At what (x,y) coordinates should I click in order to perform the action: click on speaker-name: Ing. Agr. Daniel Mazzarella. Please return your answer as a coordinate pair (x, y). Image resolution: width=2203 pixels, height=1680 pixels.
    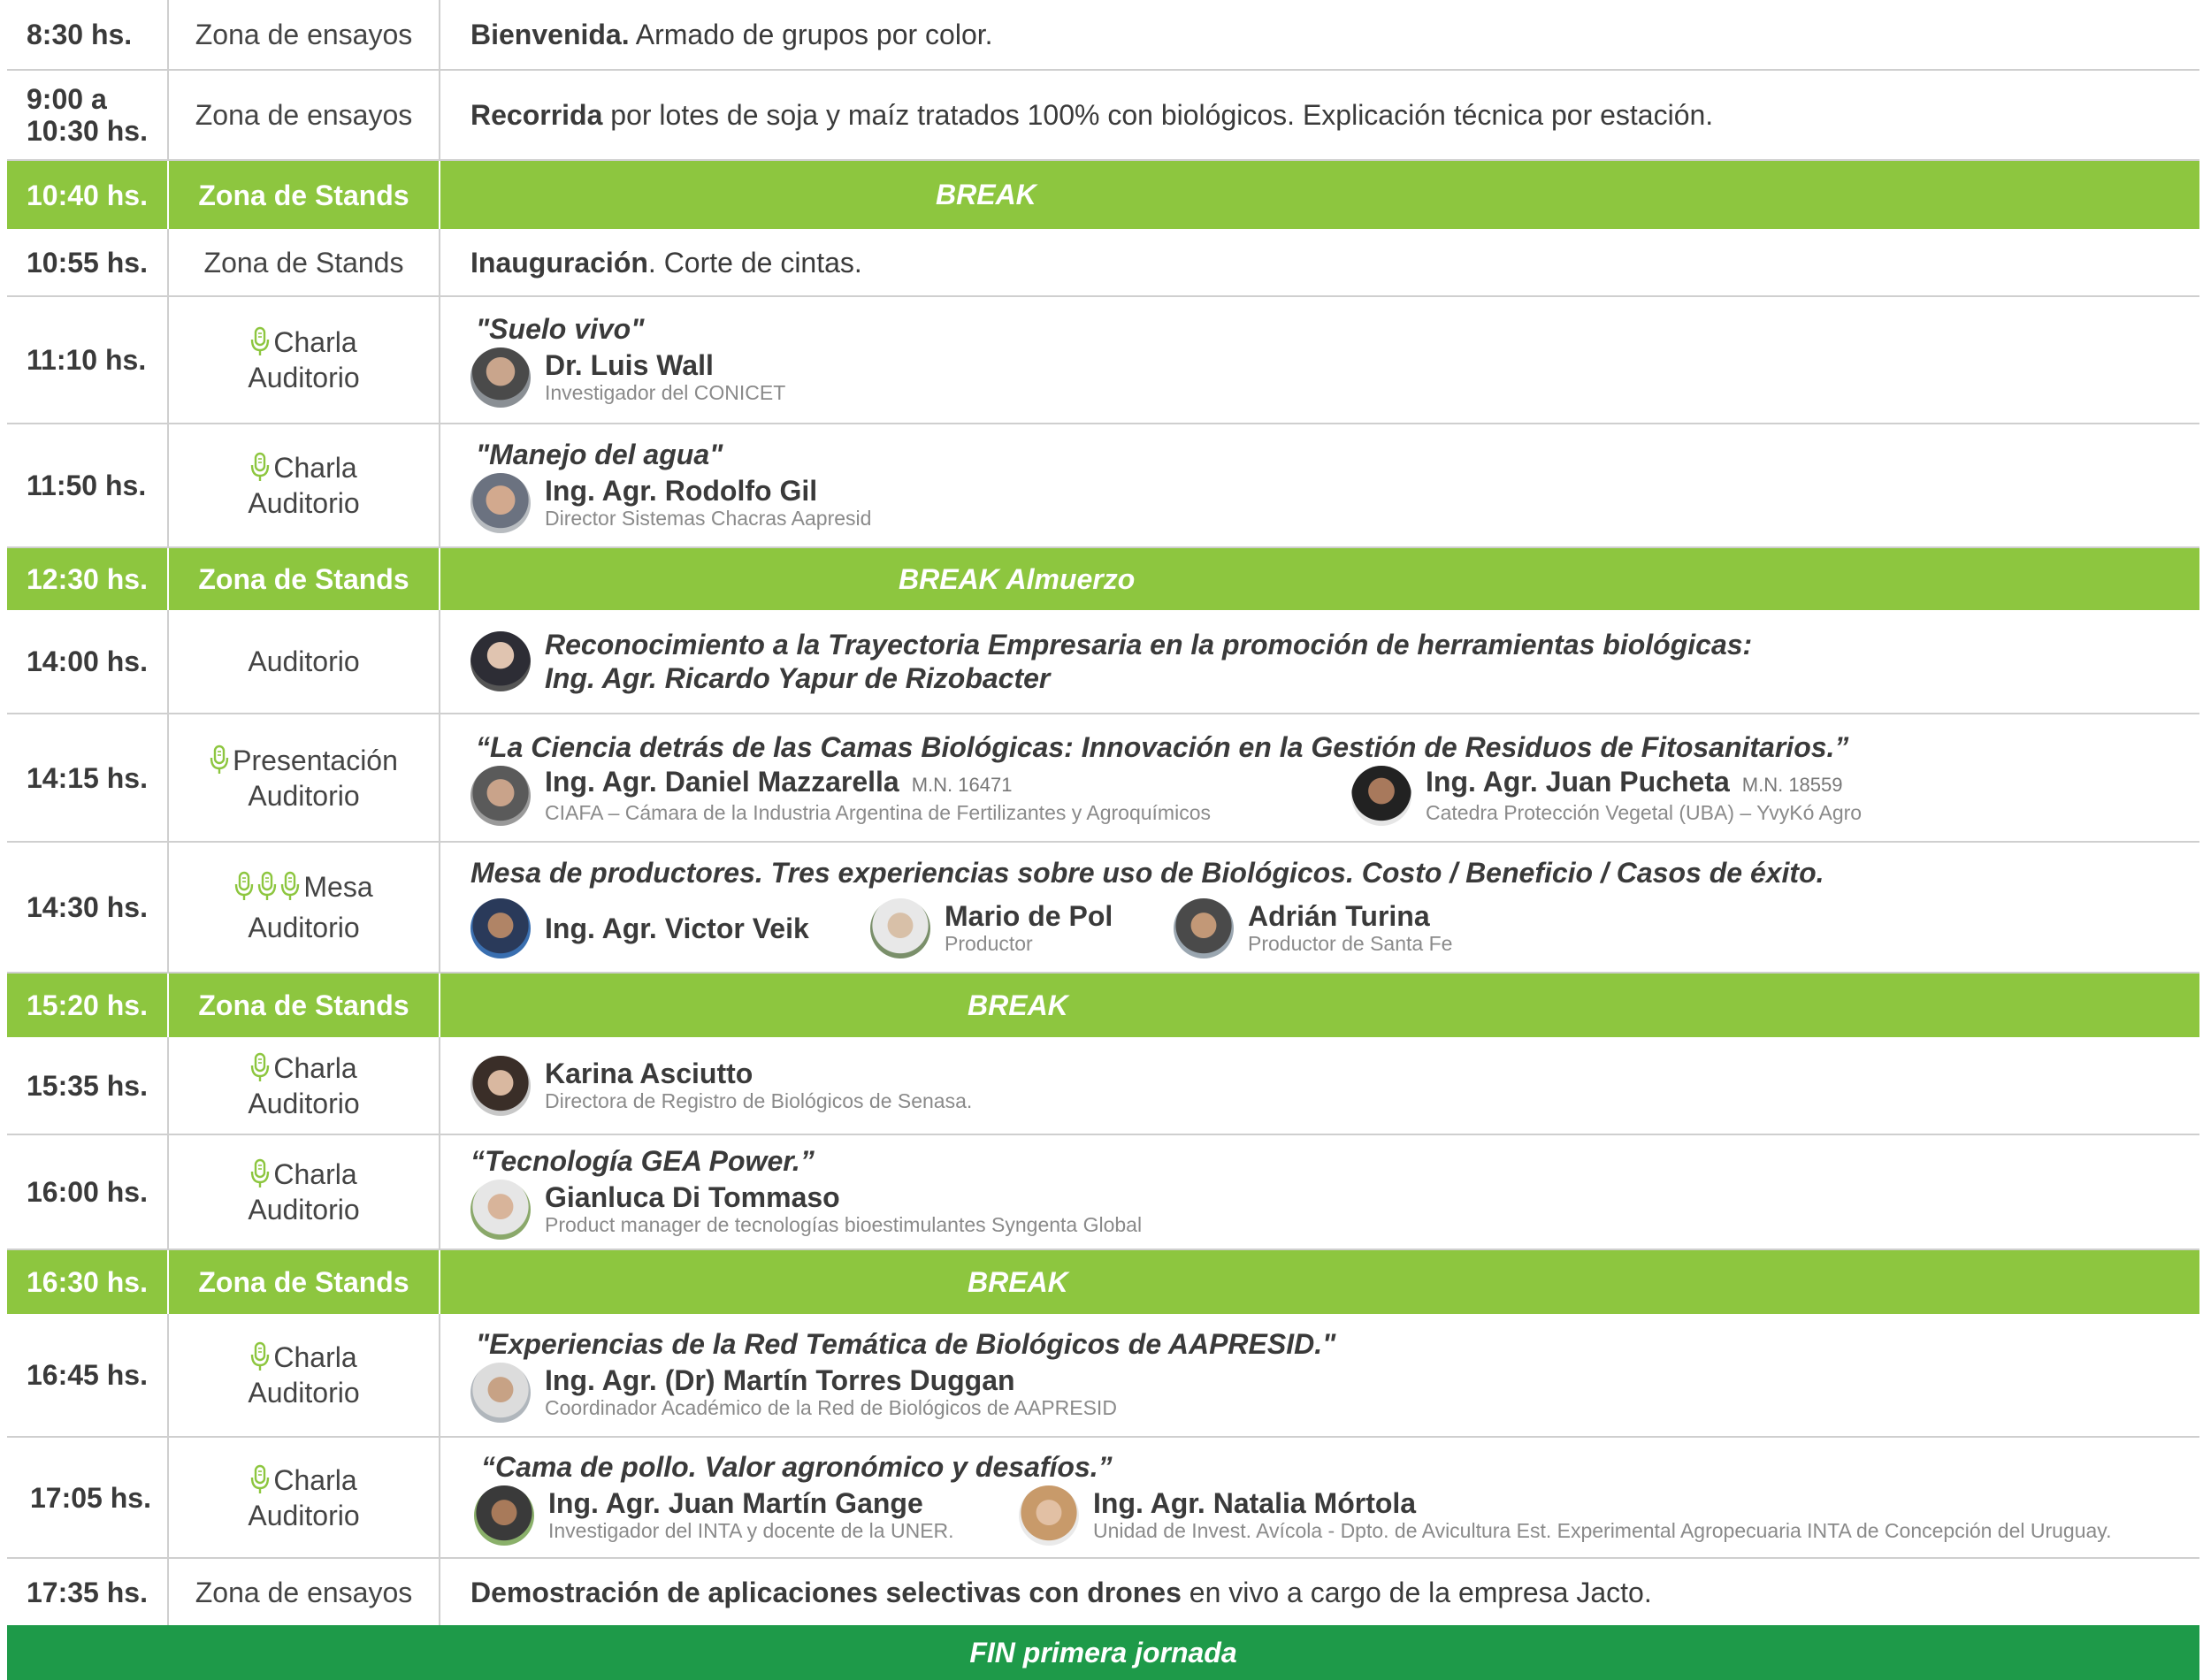
    Looking at the image, I should click on (722, 781).